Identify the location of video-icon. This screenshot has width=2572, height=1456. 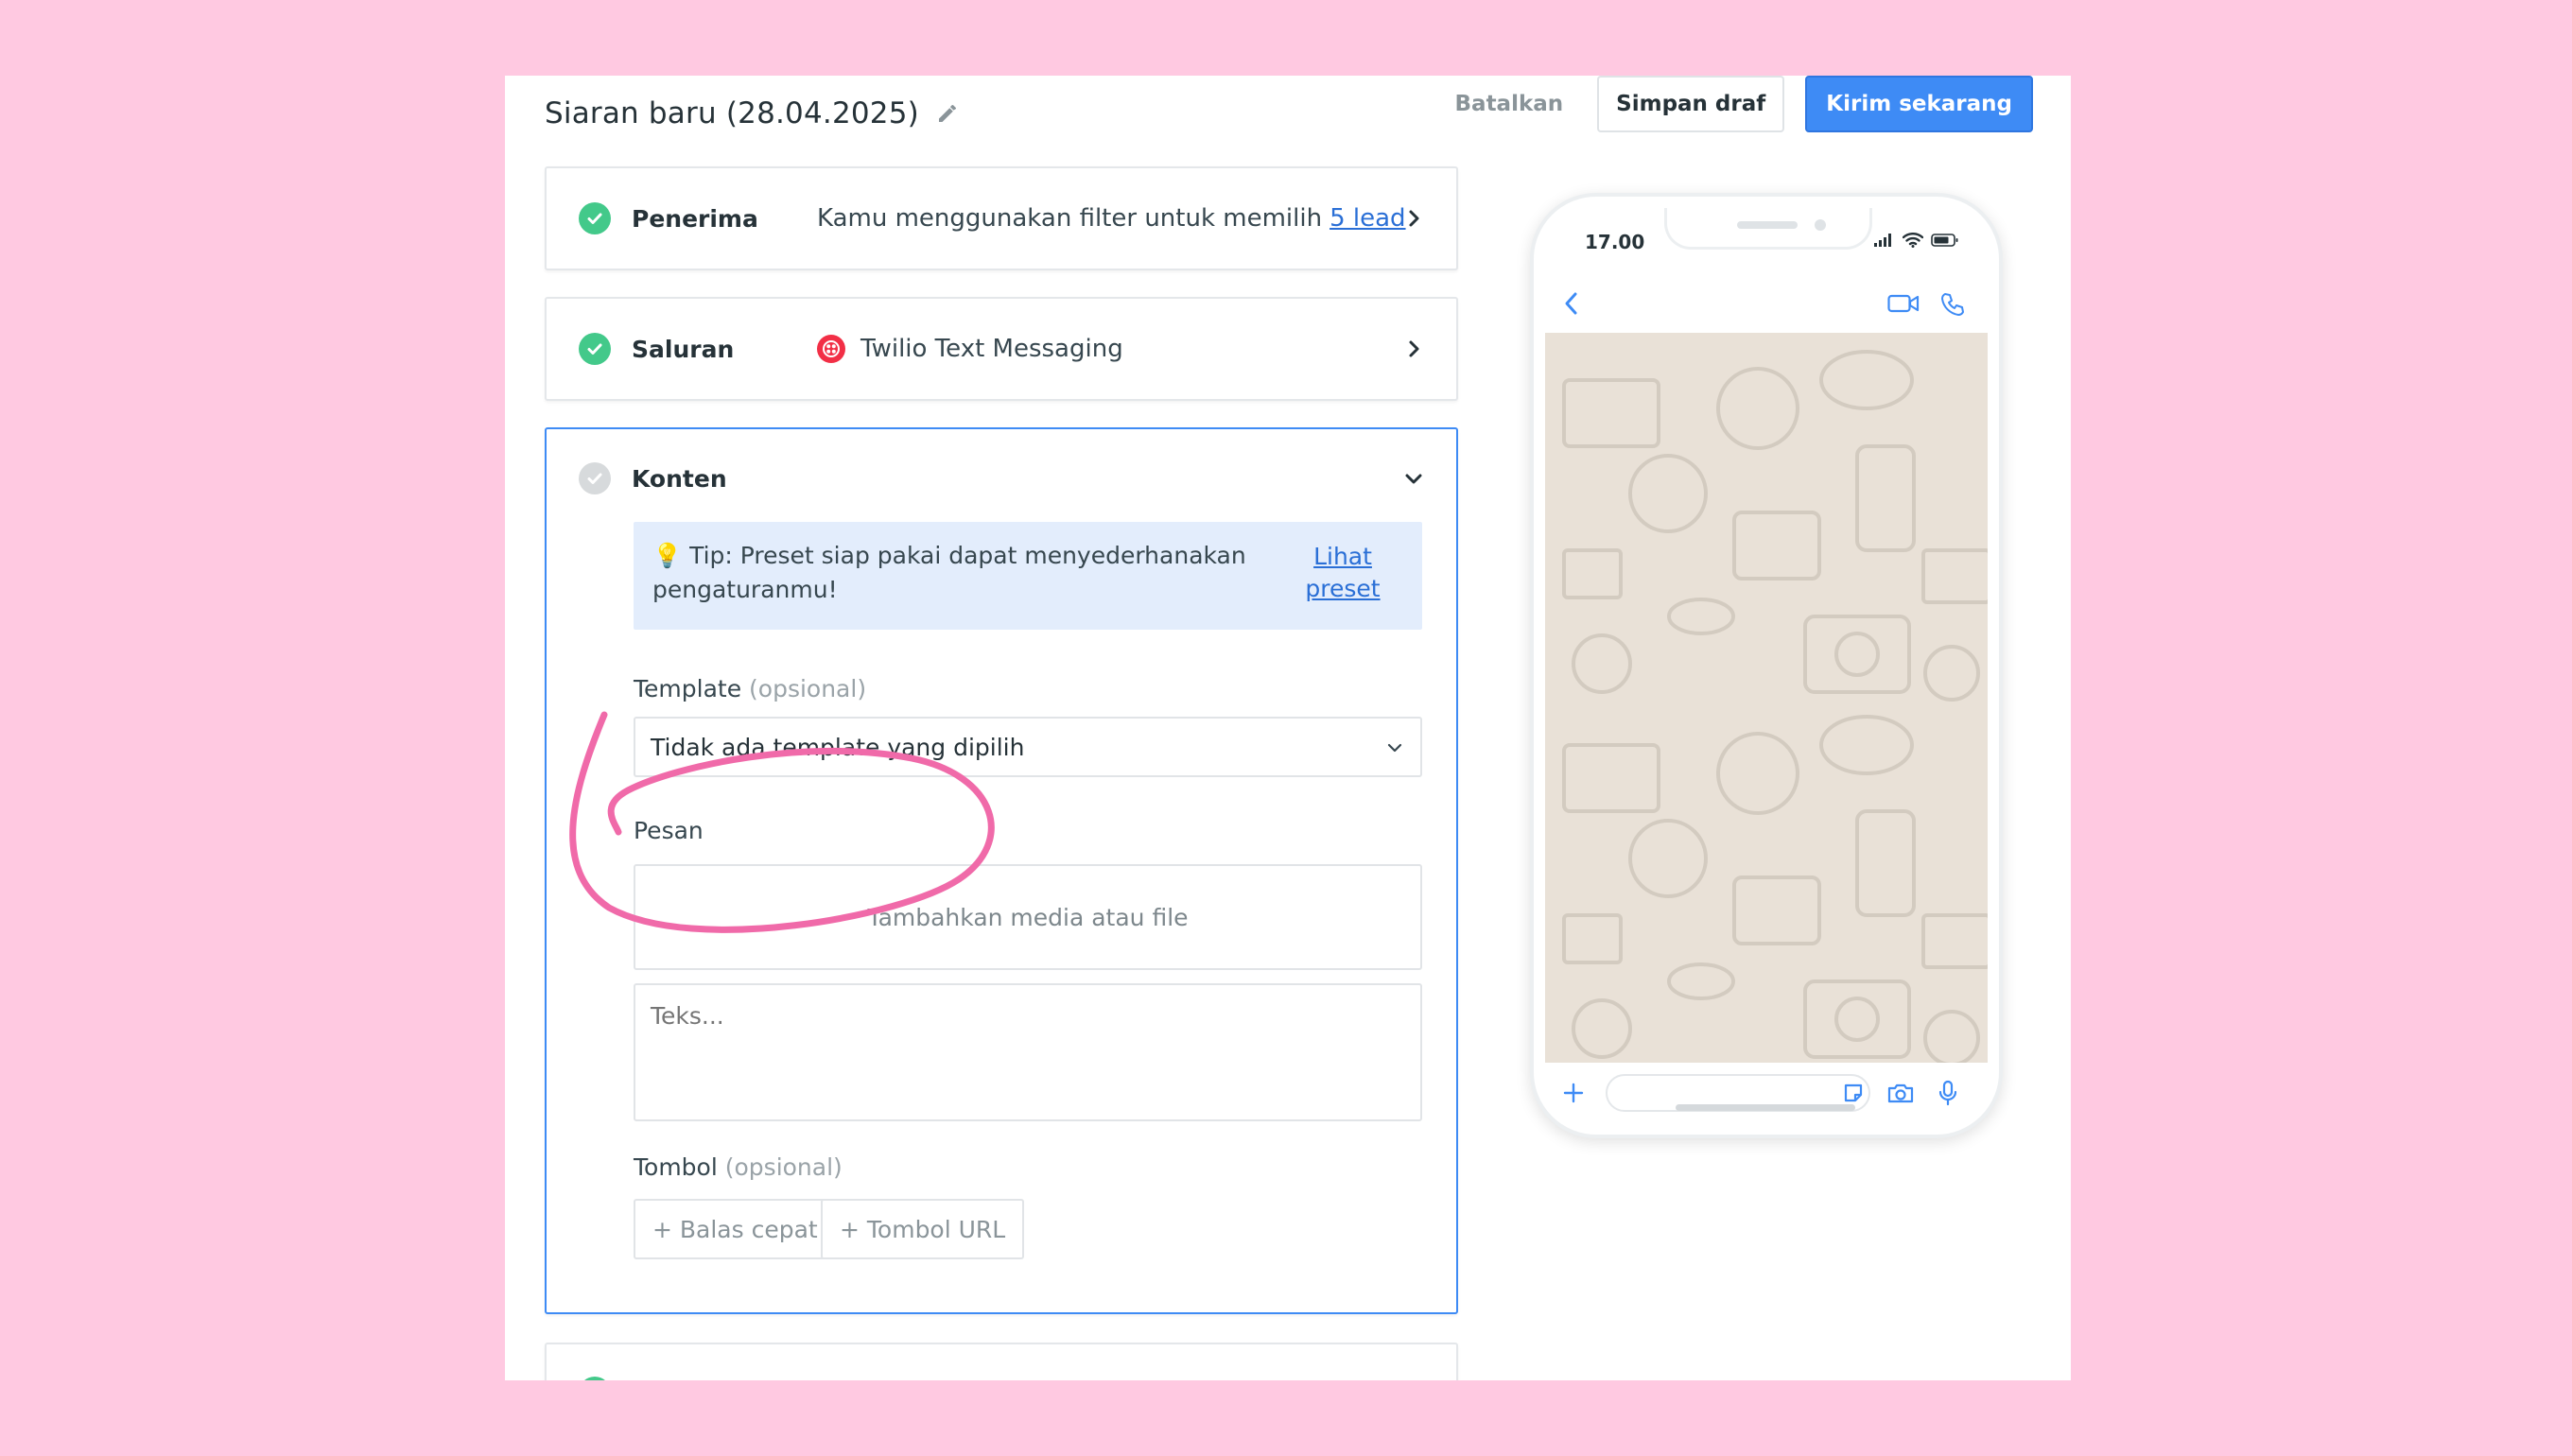
(1903, 303).